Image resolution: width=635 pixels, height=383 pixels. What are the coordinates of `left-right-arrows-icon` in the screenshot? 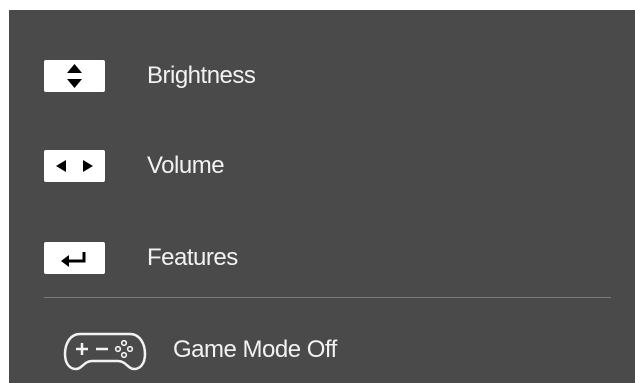 It's located at (74, 166).